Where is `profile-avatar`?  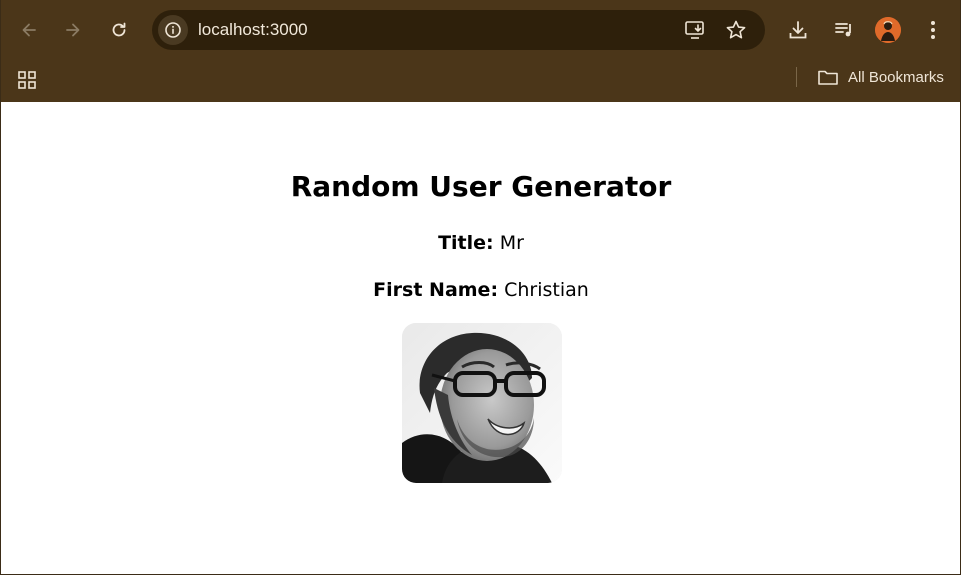
profile-avatar is located at coordinates (888, 30).